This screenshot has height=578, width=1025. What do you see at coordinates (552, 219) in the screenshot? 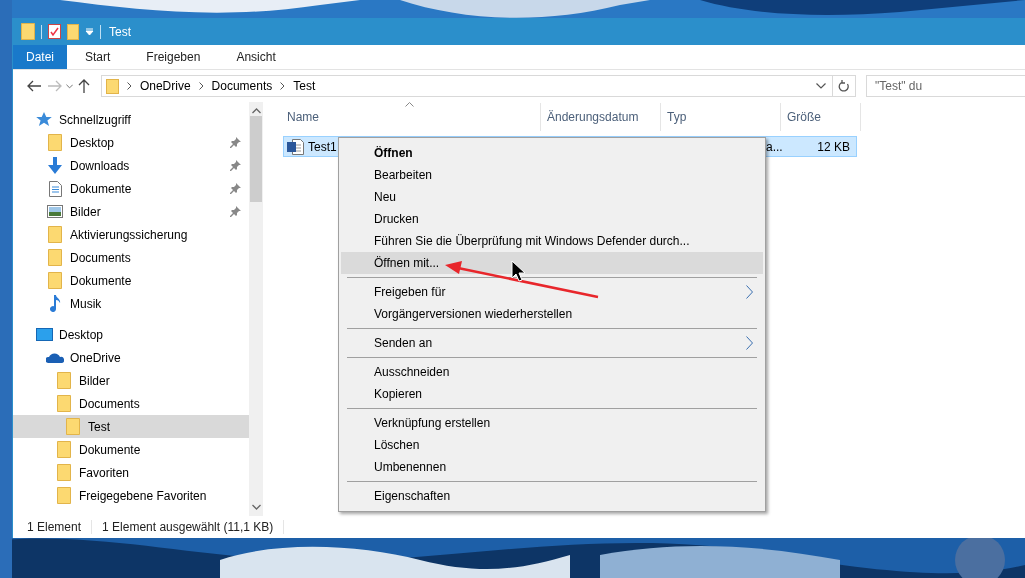
I see `menu-item: Drucken` at bounding box center [552, 219].